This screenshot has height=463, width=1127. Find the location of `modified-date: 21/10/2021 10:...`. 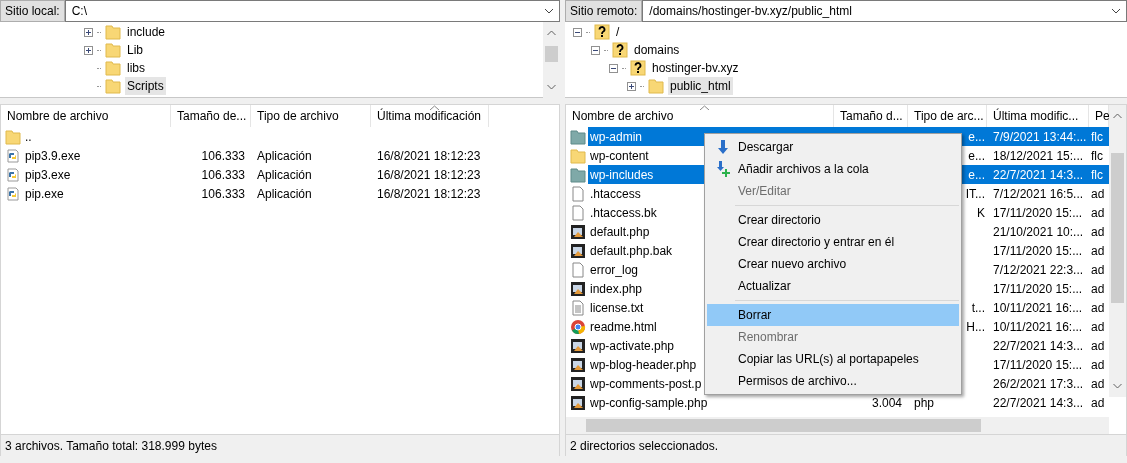

modified-date: 21/10/2021 10:... is located at coordinates (1038, 231).